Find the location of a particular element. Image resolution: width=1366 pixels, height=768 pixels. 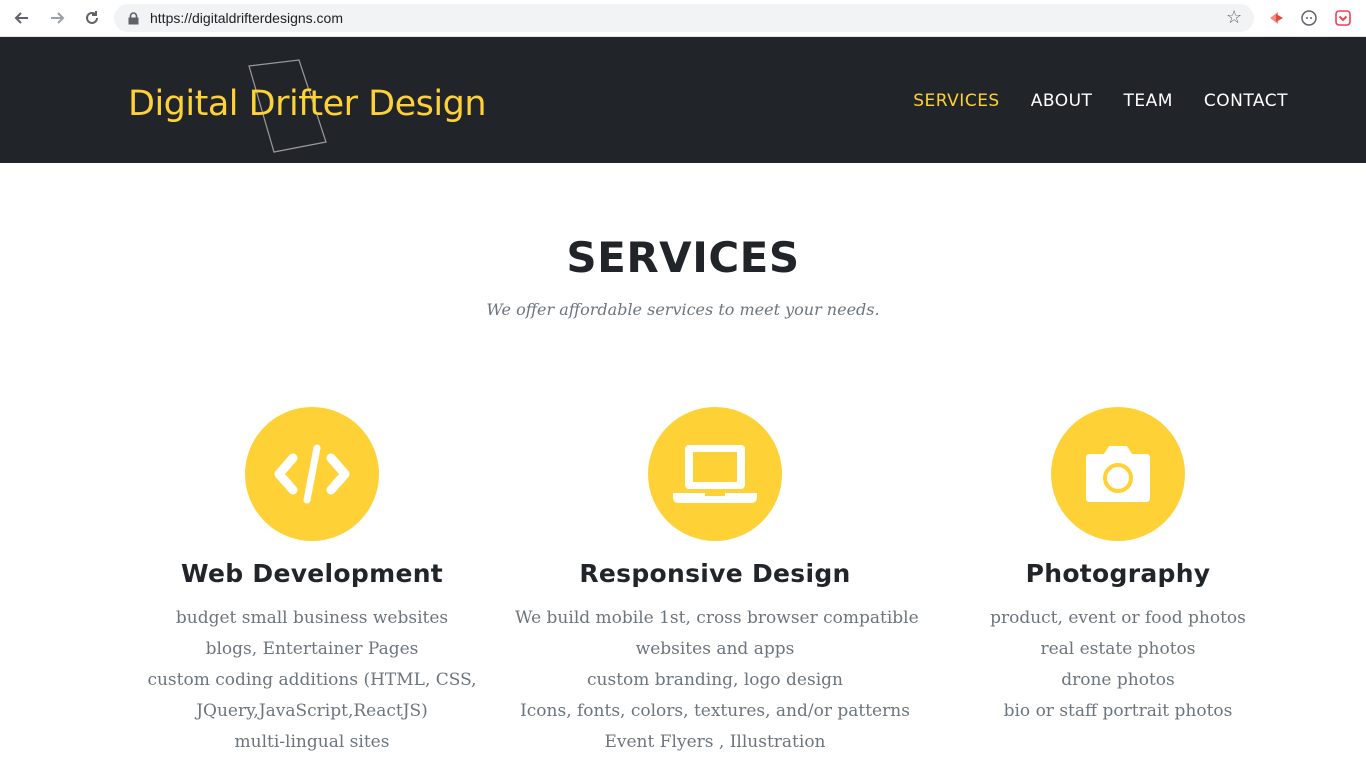

brand-logo: Digital Drifter Design is located at coordinates (307, 104).